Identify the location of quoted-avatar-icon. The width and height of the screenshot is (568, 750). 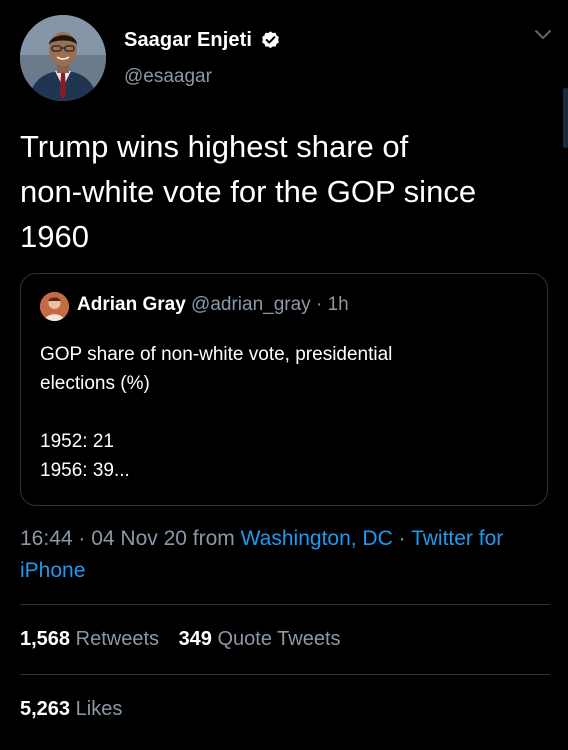
(54, 306).